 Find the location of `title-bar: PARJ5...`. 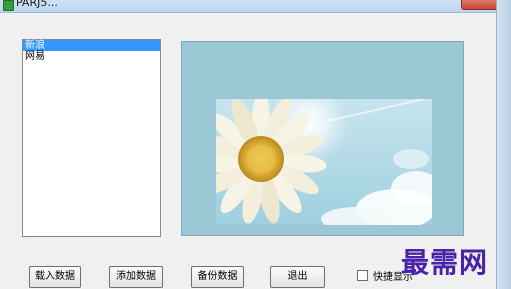

title-bar: PARJ5... is located at coordinates (255, 6).